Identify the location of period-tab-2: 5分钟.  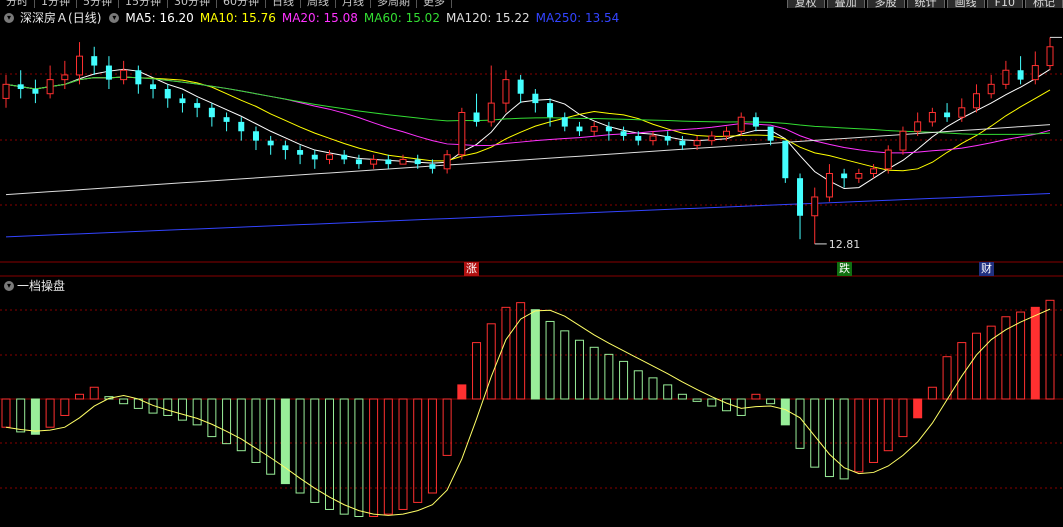
(98, 4).